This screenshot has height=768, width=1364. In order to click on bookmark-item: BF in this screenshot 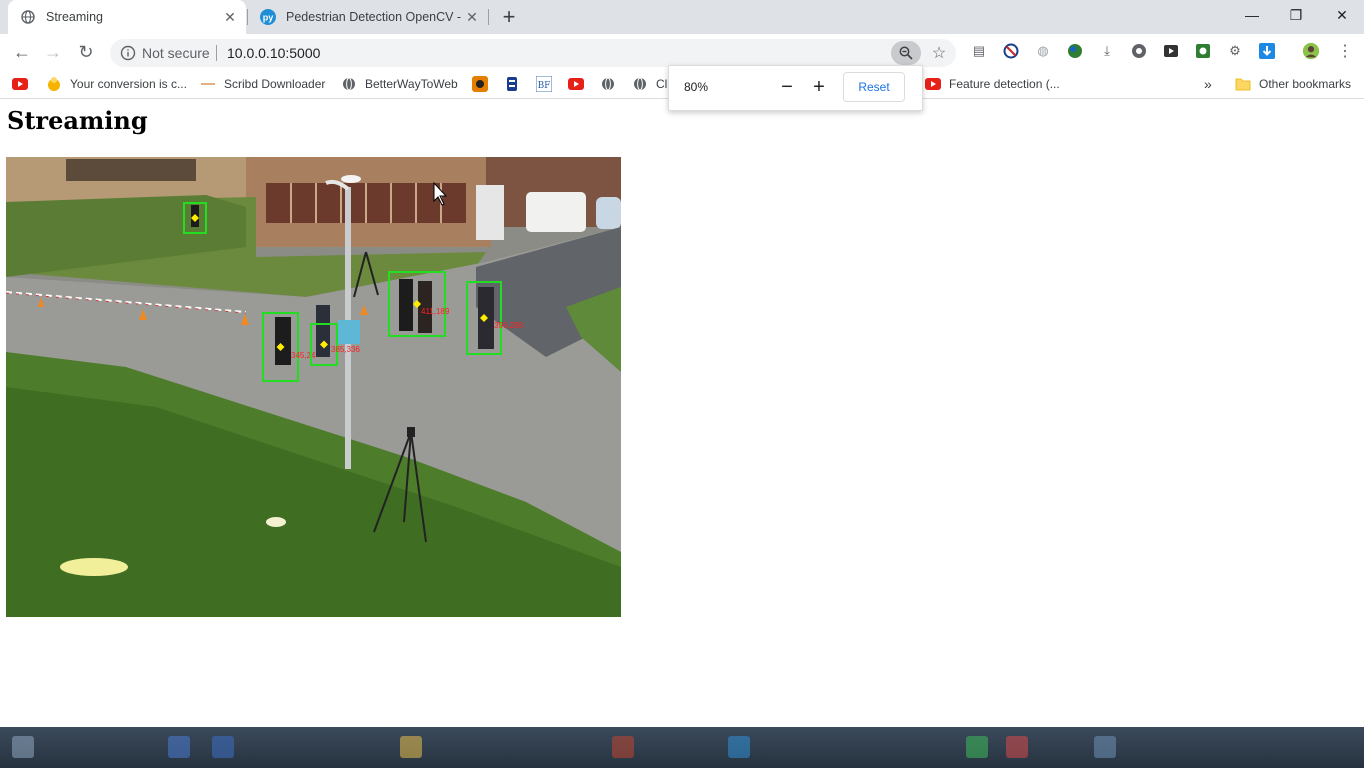, I will do `click(548, 84)`.